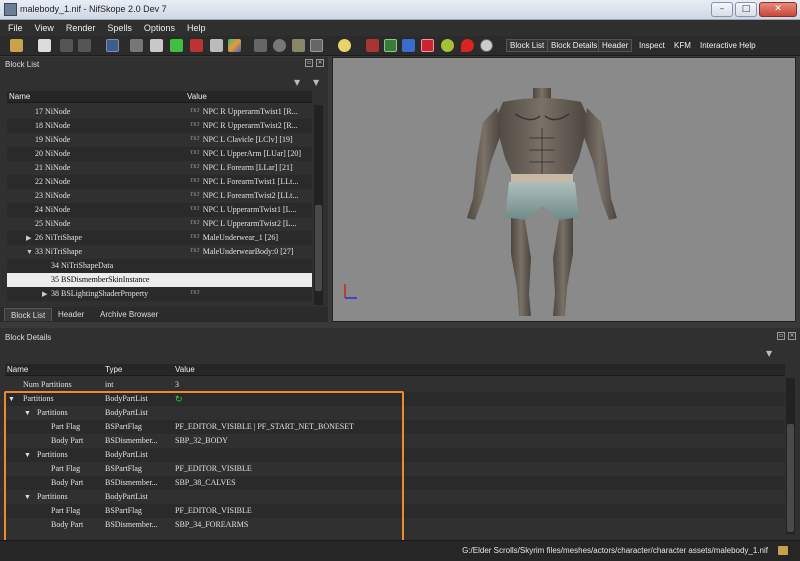  I want to click on minimize-button: –, so click(722, 9).